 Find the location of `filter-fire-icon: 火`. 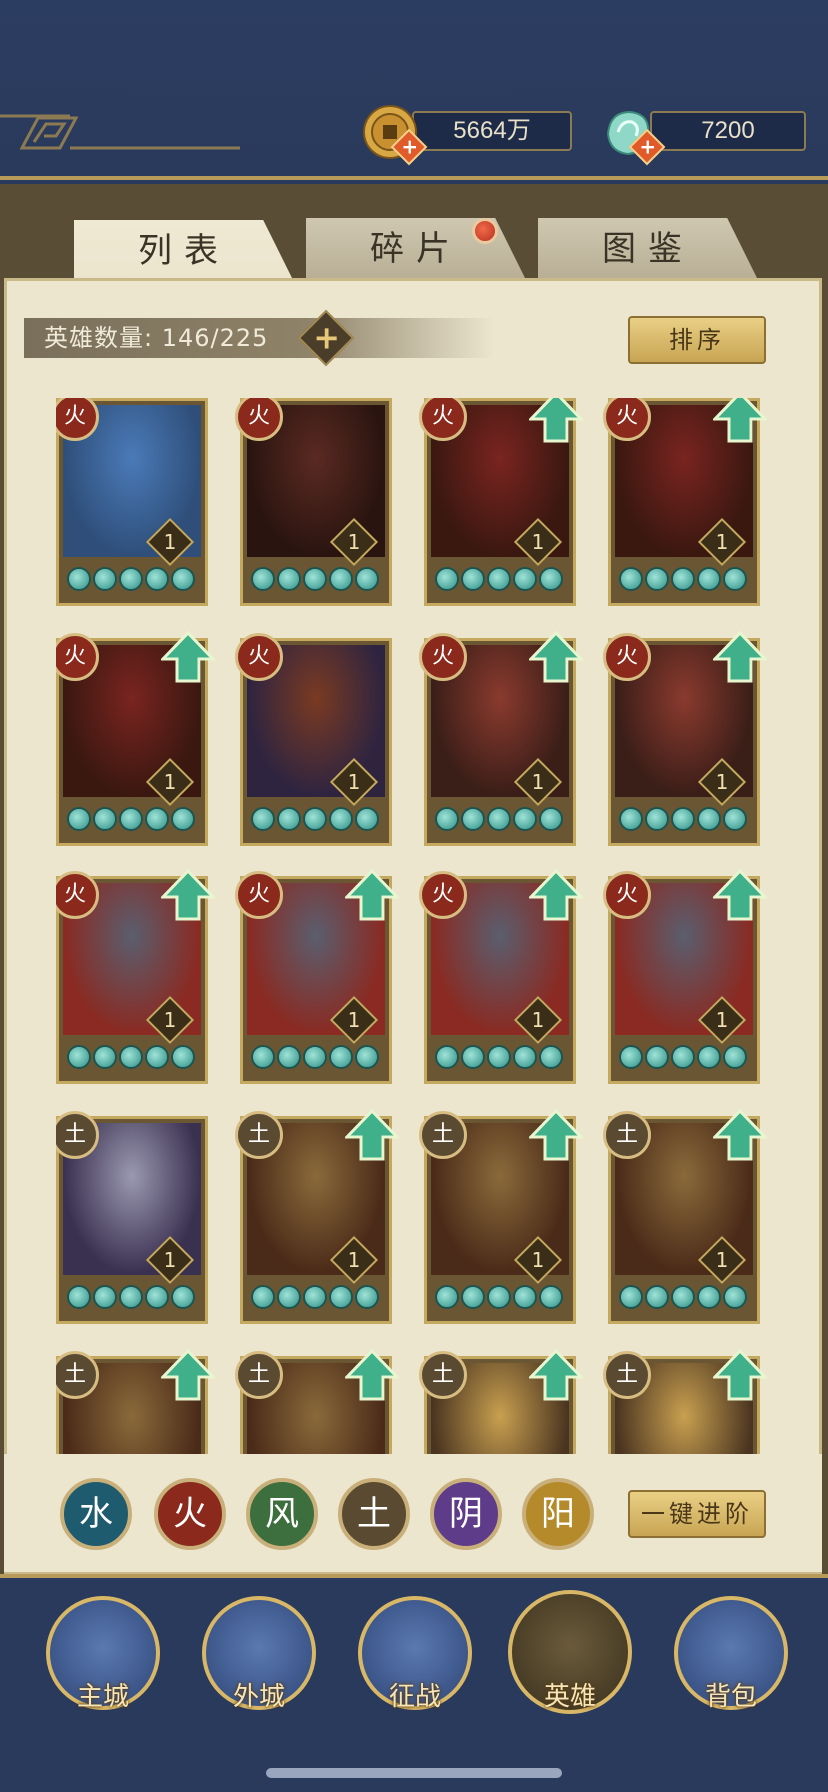

filter-fire-icon: 火 is located at coordinates (190, 1514).